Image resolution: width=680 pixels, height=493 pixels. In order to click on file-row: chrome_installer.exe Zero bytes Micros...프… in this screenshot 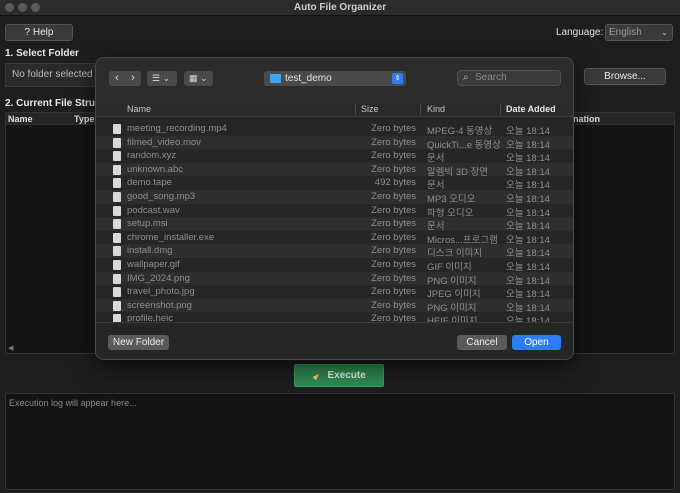, I will do `click(334, 238)`.